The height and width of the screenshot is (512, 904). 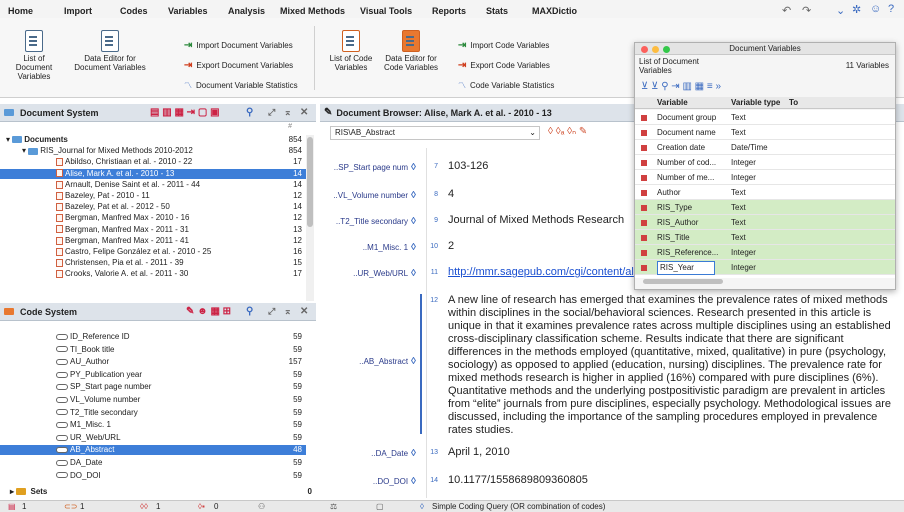 I want to click on code-row: TI_Book title 59, so click(x=153, y=350).